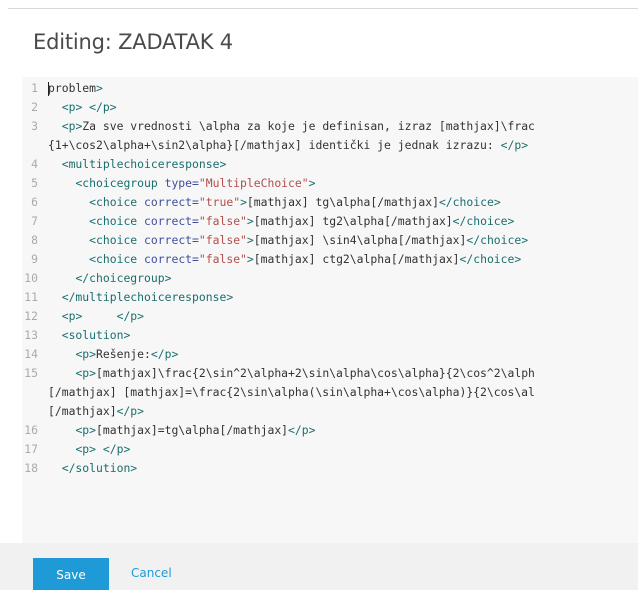 The width and height of the screenshot is (638, 590). What do you see at coordinates (330, 468) in the screenshot?
I see `code-line: 18 </solution>` at bounding box center [330, 468].